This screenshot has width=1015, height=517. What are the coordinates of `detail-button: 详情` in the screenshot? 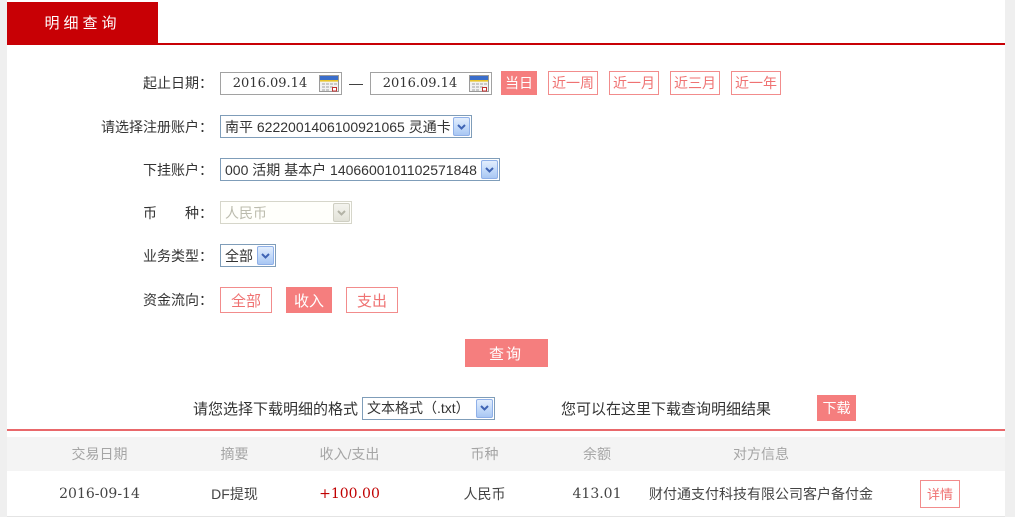 It's located at (940, 493).